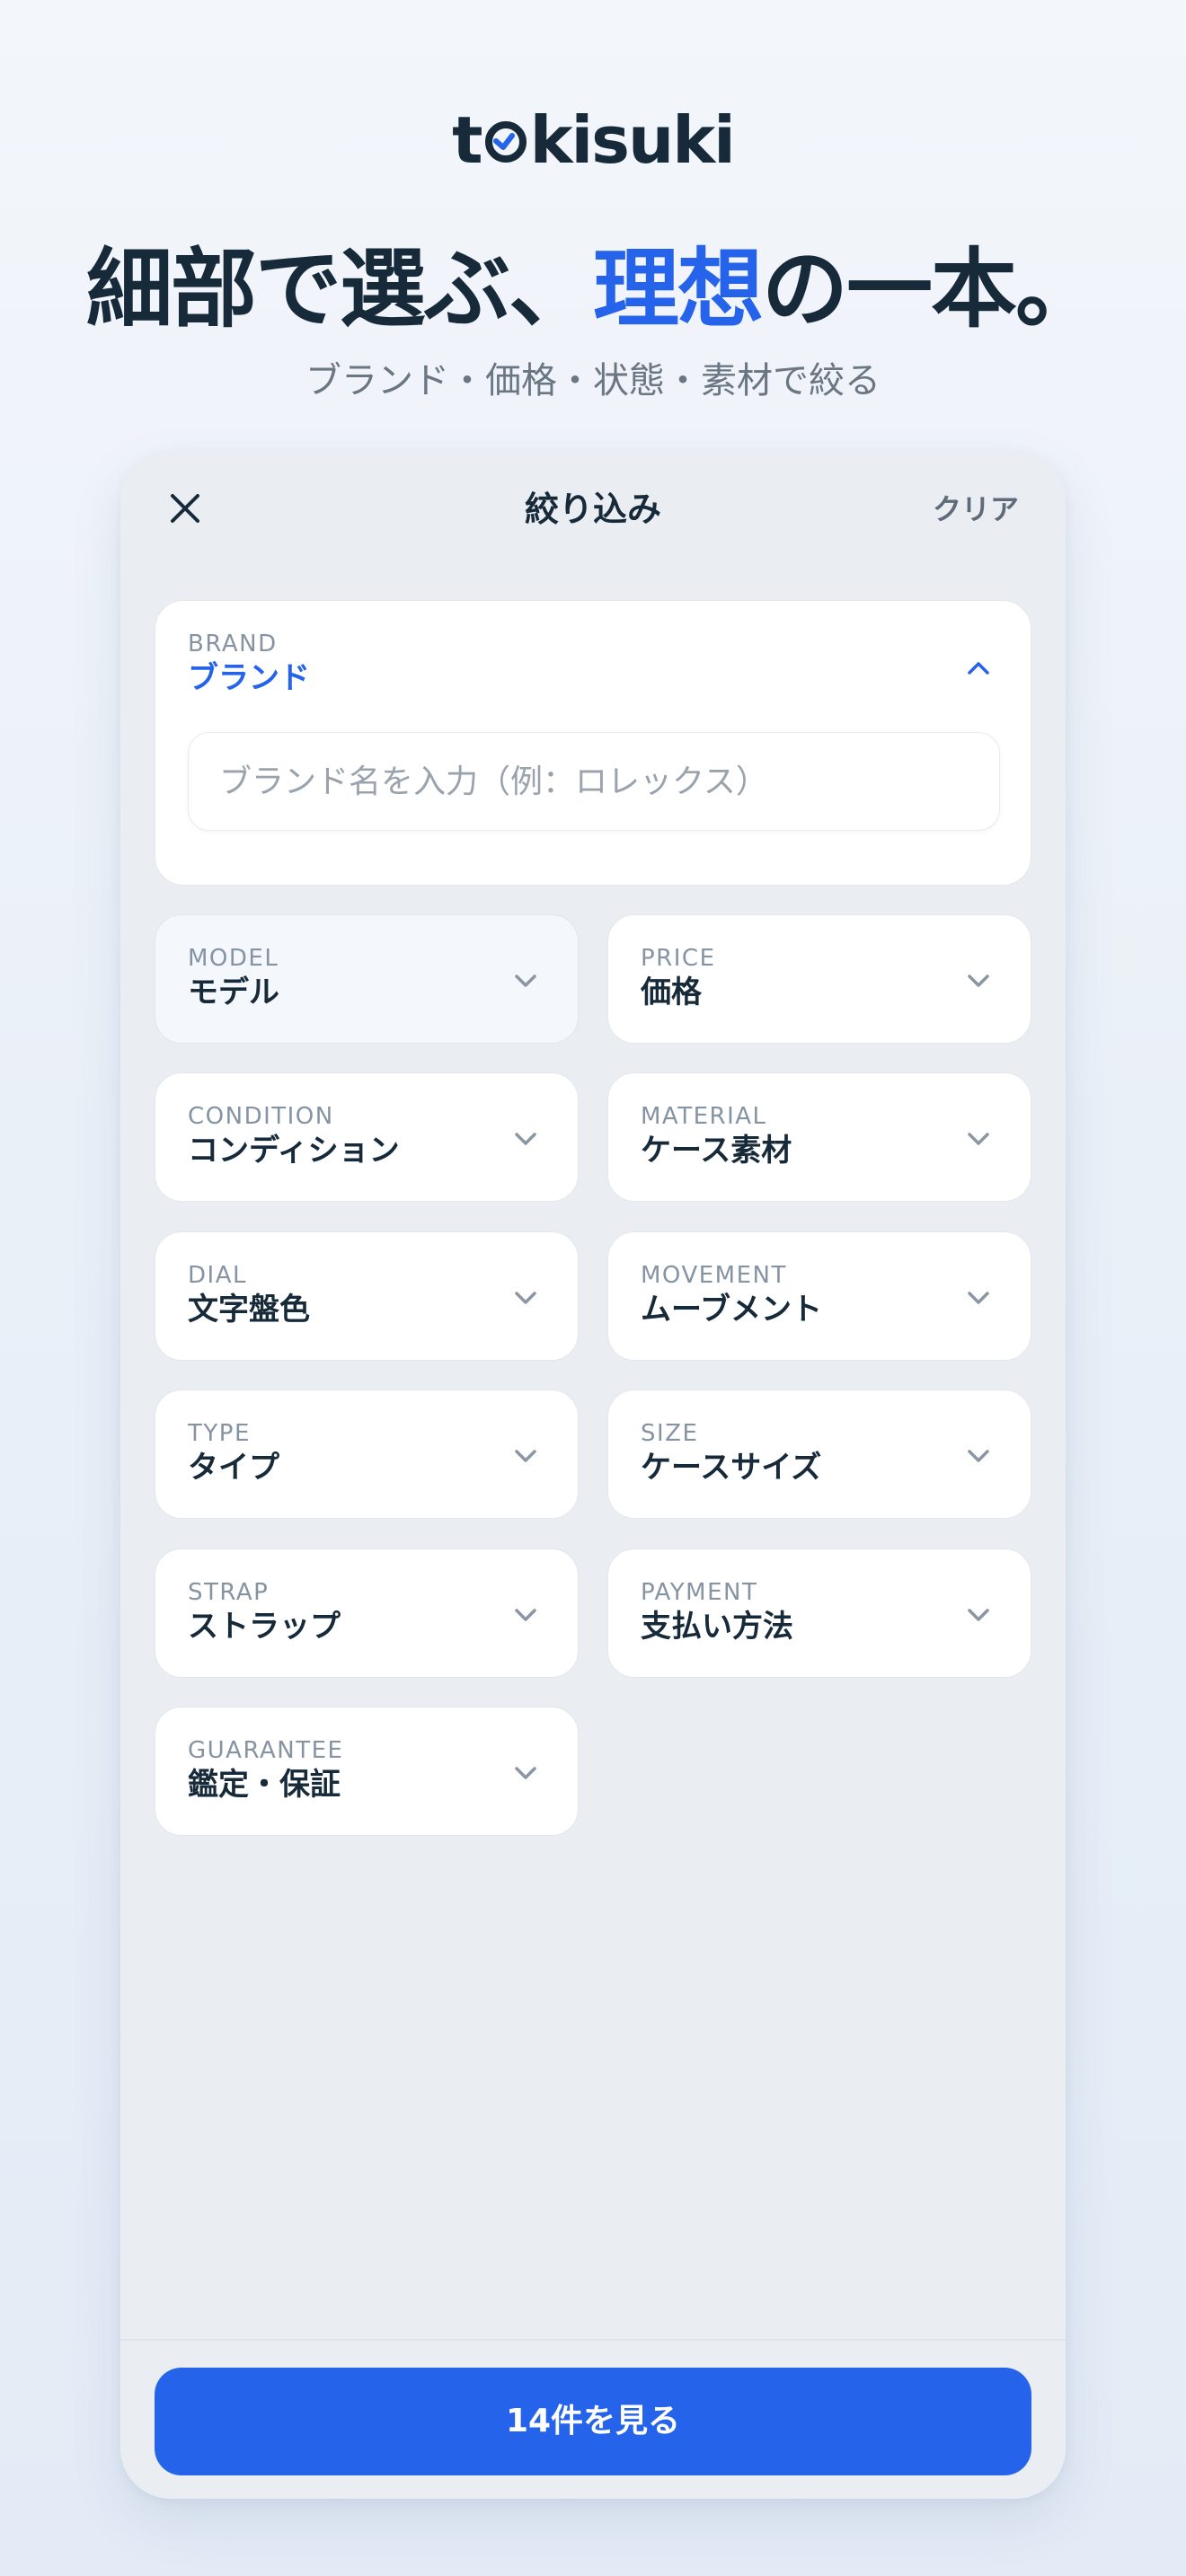  Describe the element at coordinates (294, 1151) in the screenshot. I see `filter-label-ja: コンディション` at that location.